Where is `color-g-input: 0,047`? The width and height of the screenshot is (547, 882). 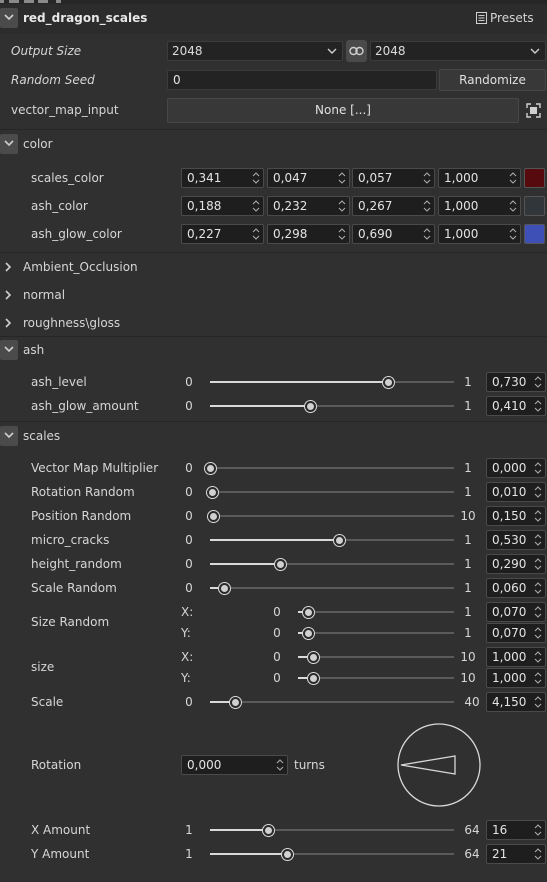
color-g-input: 0,047 is located at coordinates (308, 178).